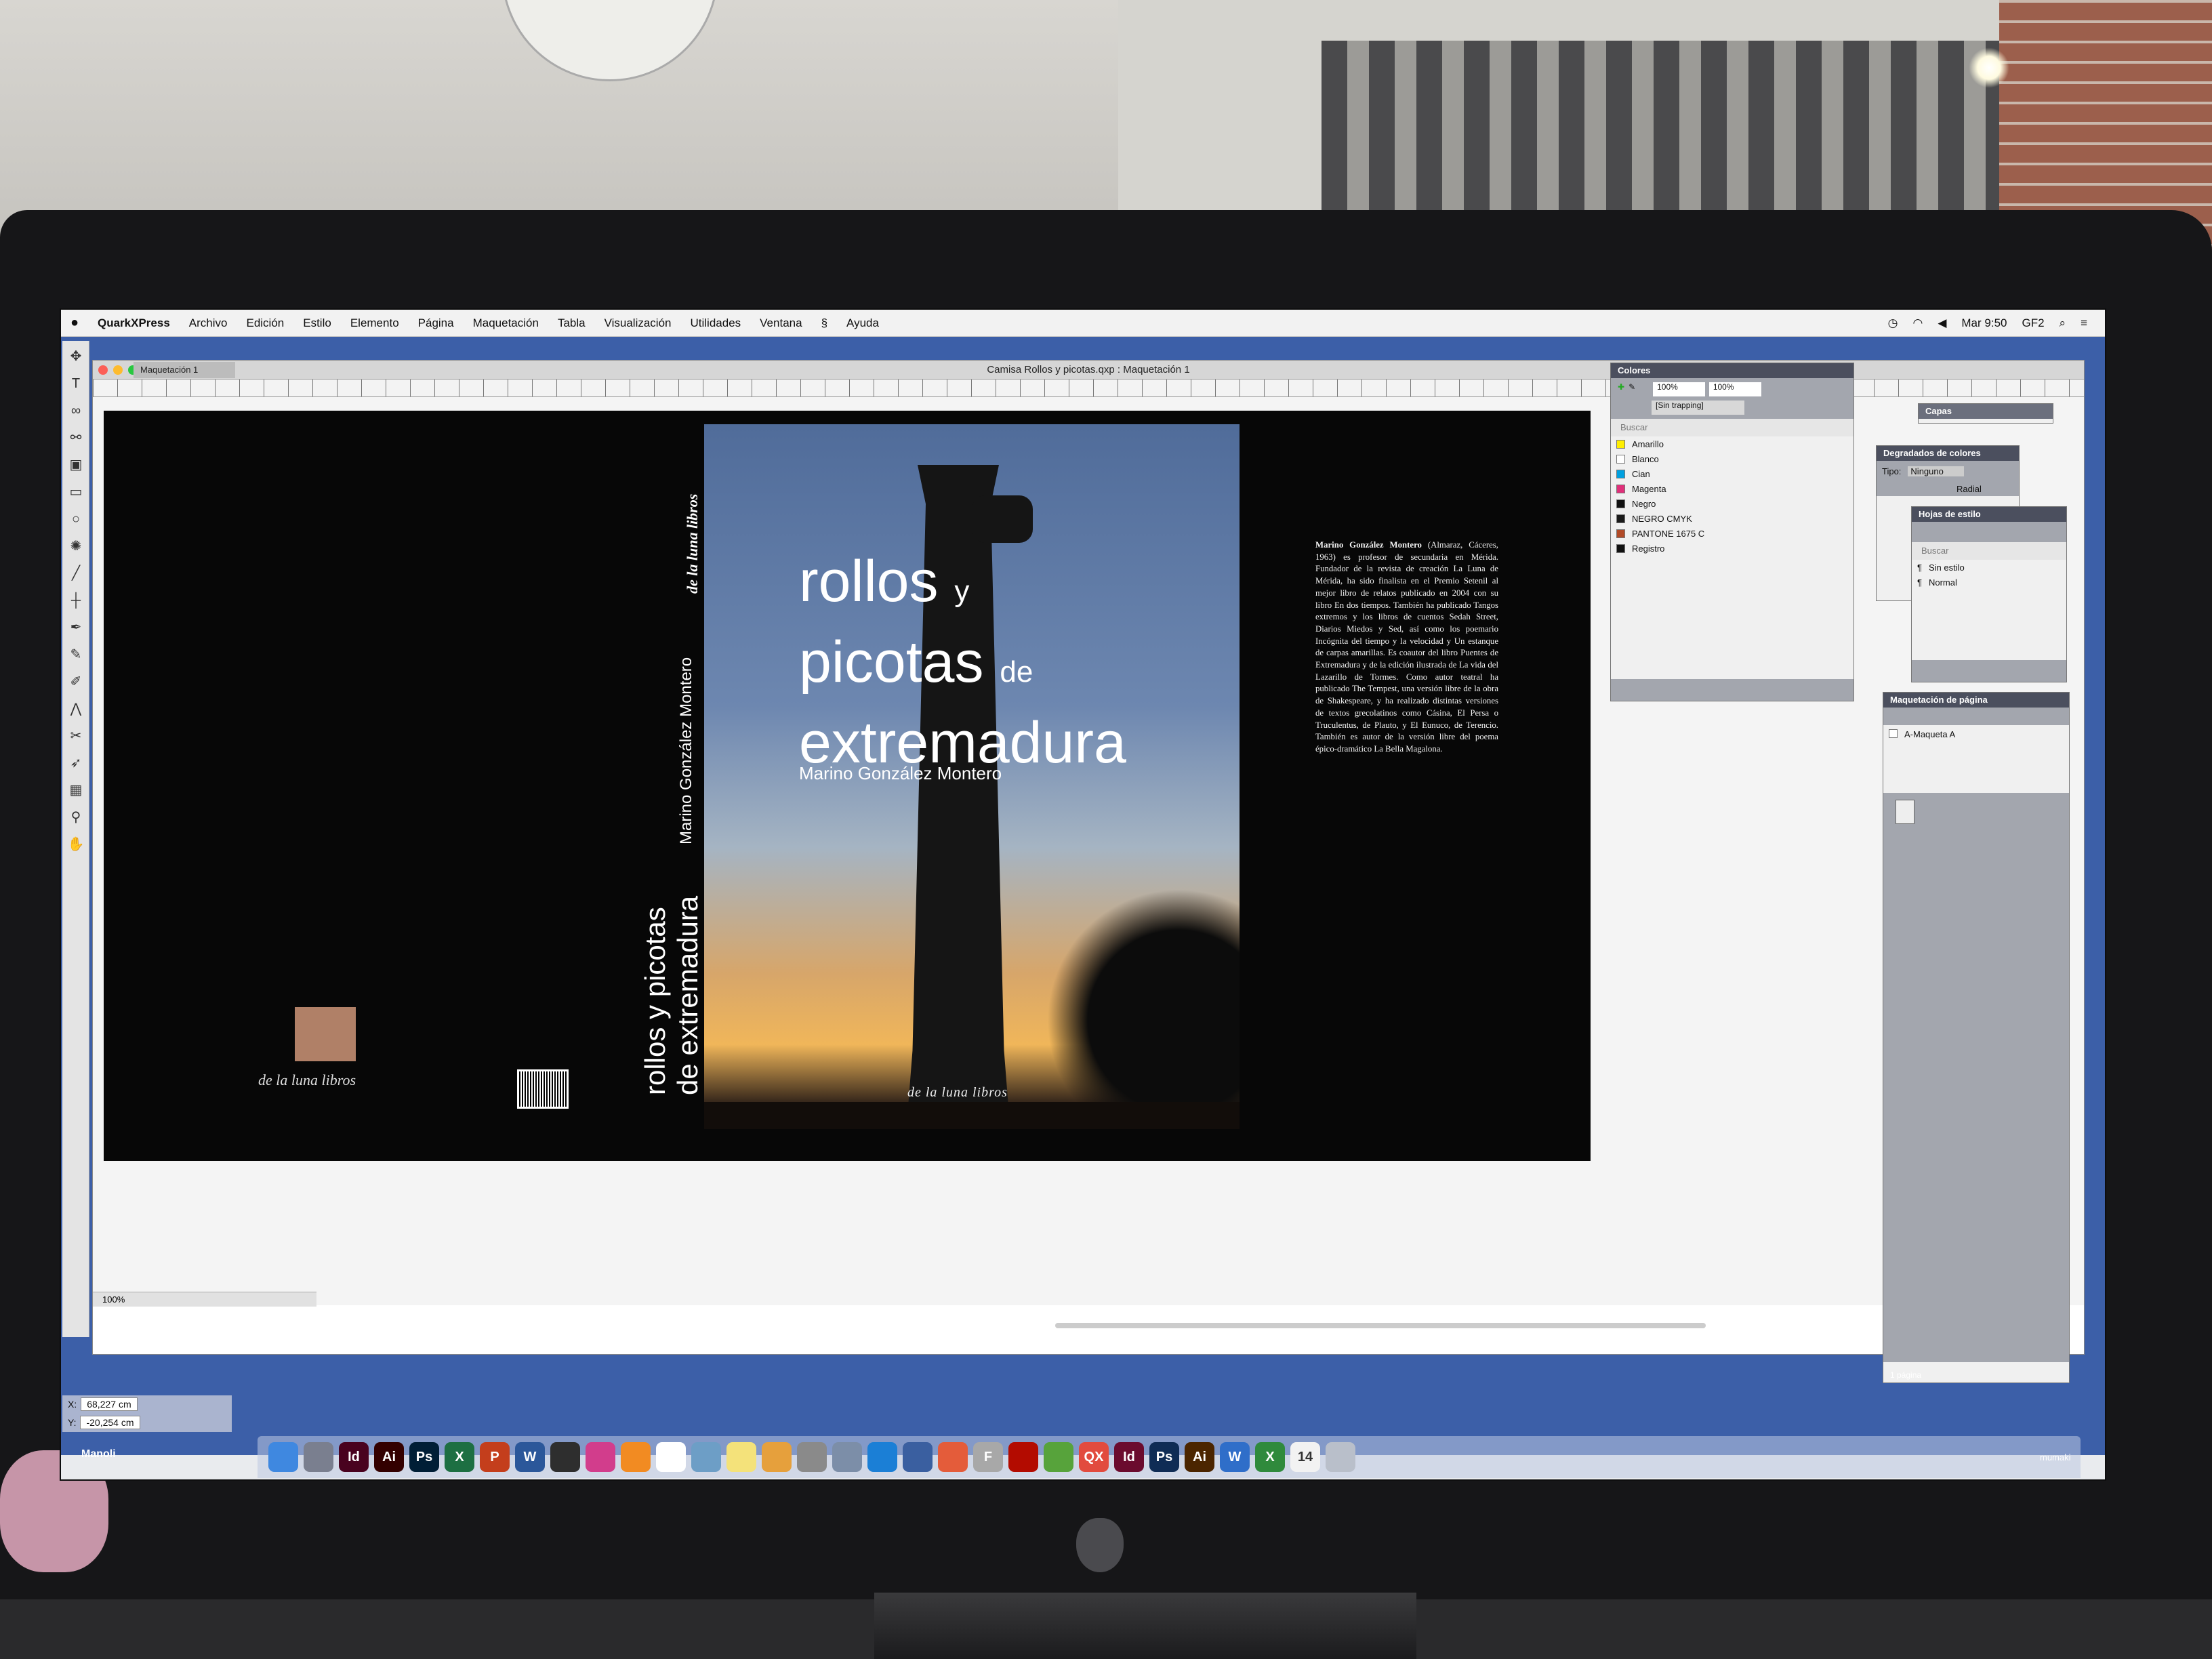 This screenshot has width=2212, height=1659. I want to click on swatch-item: Magenta, so click(1732, 488).